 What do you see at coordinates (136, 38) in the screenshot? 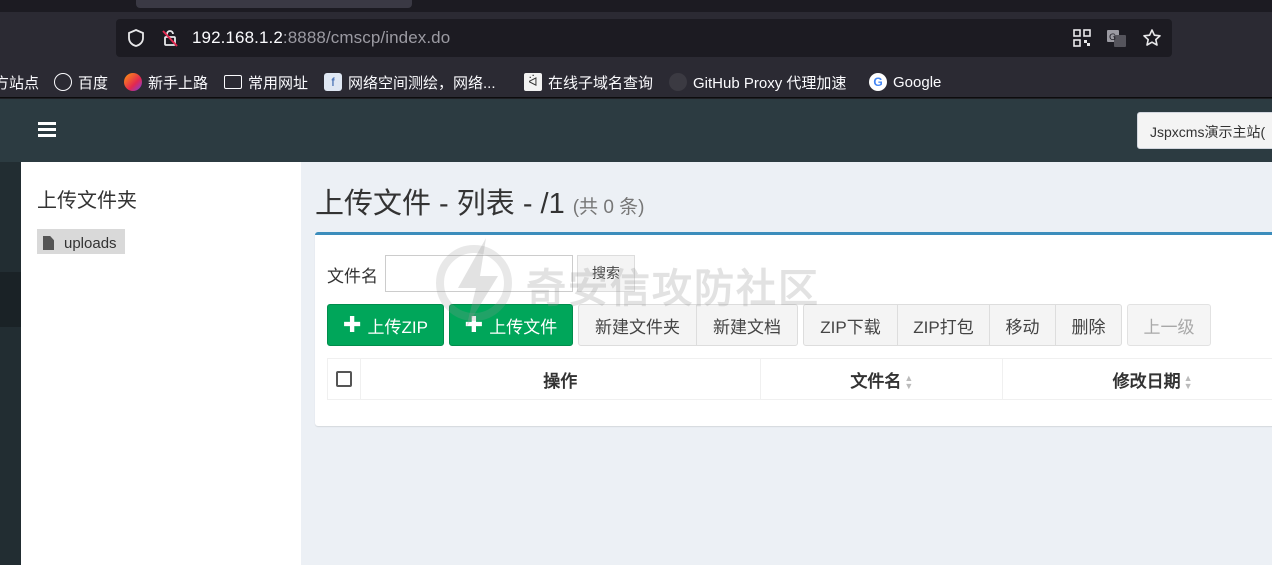
I see `shield-icon` at bounding box center [136, 38].